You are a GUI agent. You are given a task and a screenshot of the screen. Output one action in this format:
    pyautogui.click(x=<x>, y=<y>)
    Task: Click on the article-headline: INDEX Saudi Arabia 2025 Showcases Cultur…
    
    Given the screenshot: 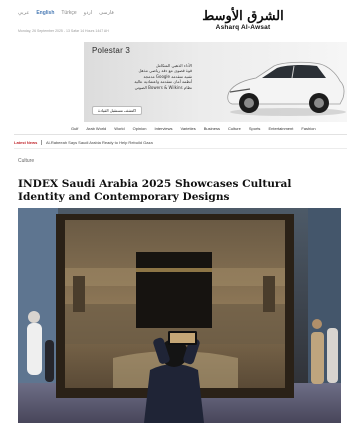 What is the action you would take?
    pyautogui.click(x=155, y=190)
    